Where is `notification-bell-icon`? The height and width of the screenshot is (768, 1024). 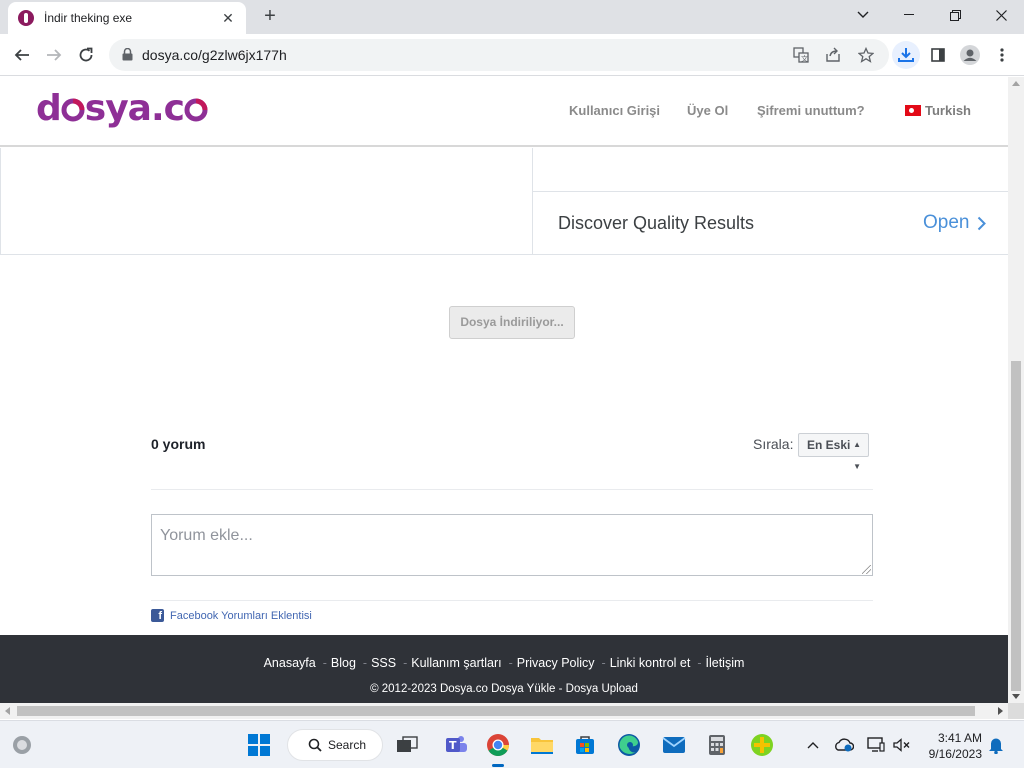
notification-bell-icon is located at coordinates (996, 745).